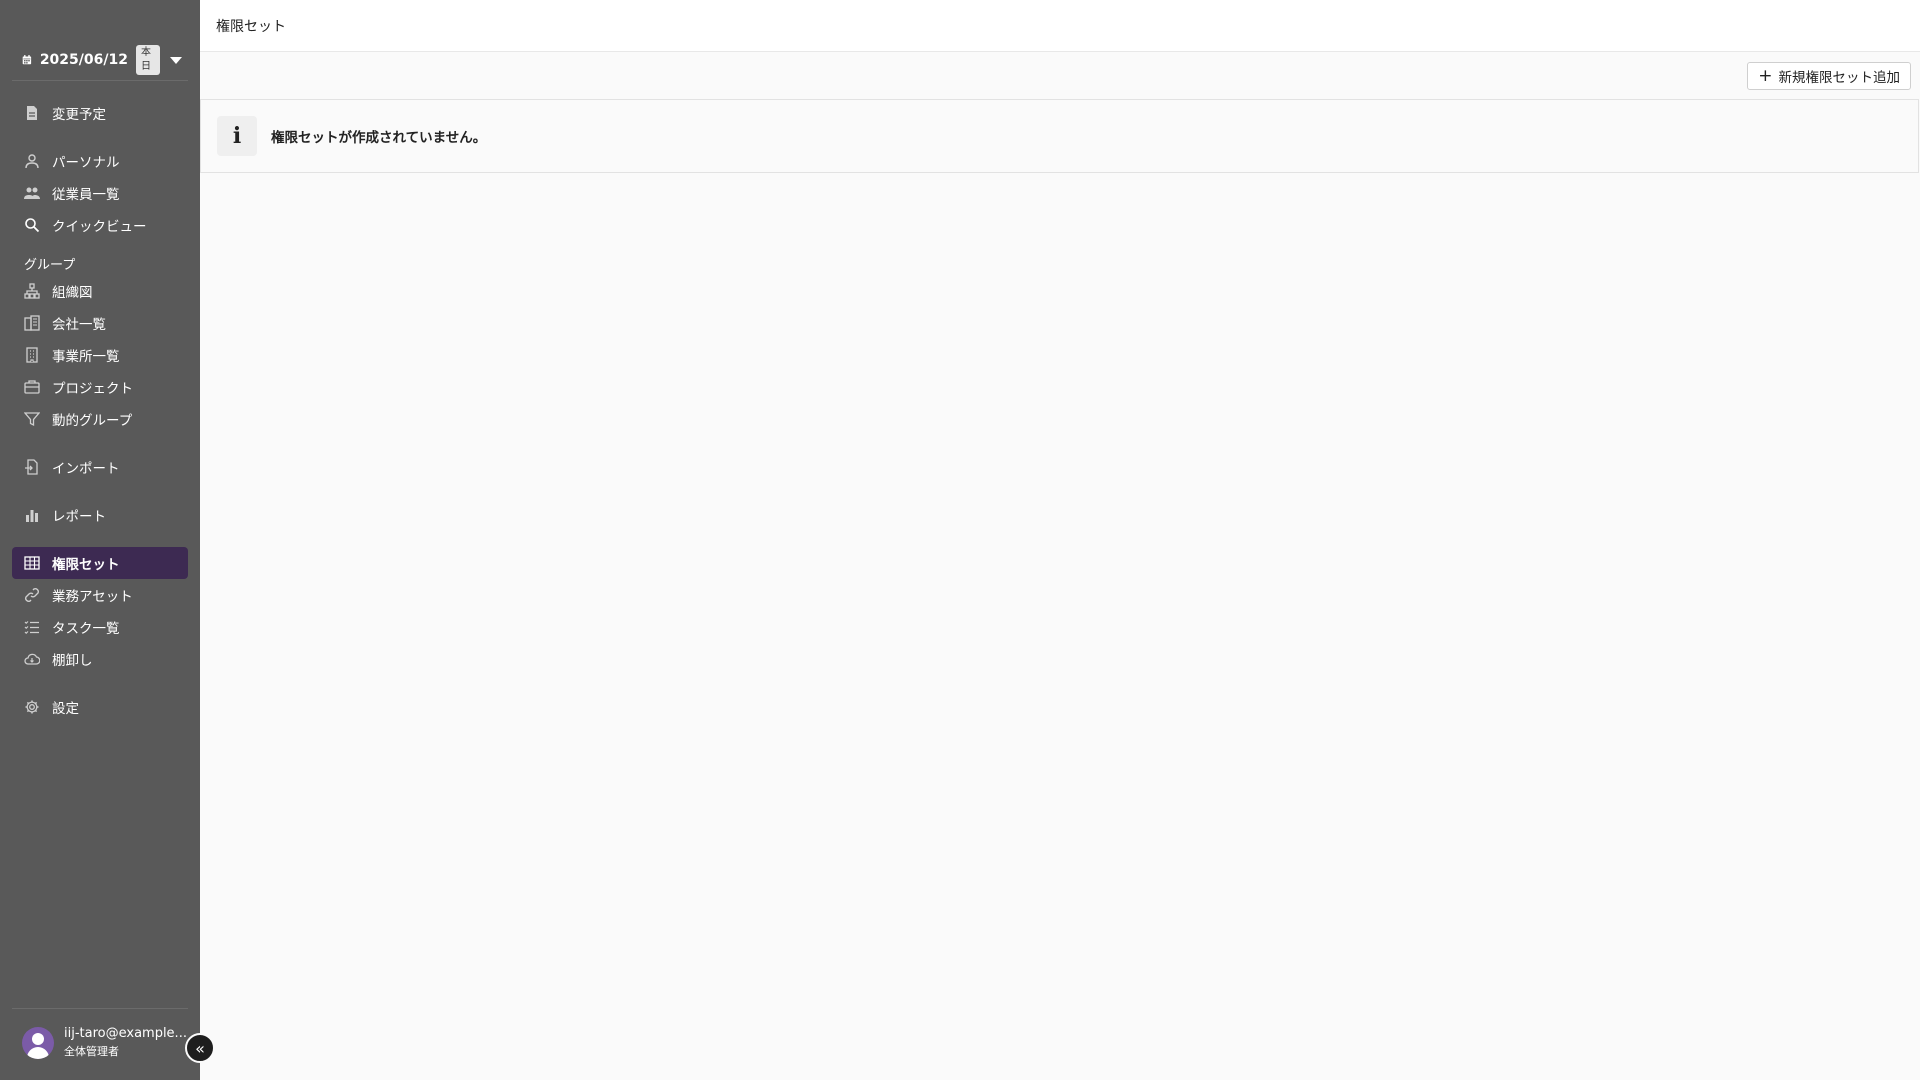  Describe the element at coordinates (92, 389) in the screenshot. I see `sidebar-item-label: プロジェクト` at that location.